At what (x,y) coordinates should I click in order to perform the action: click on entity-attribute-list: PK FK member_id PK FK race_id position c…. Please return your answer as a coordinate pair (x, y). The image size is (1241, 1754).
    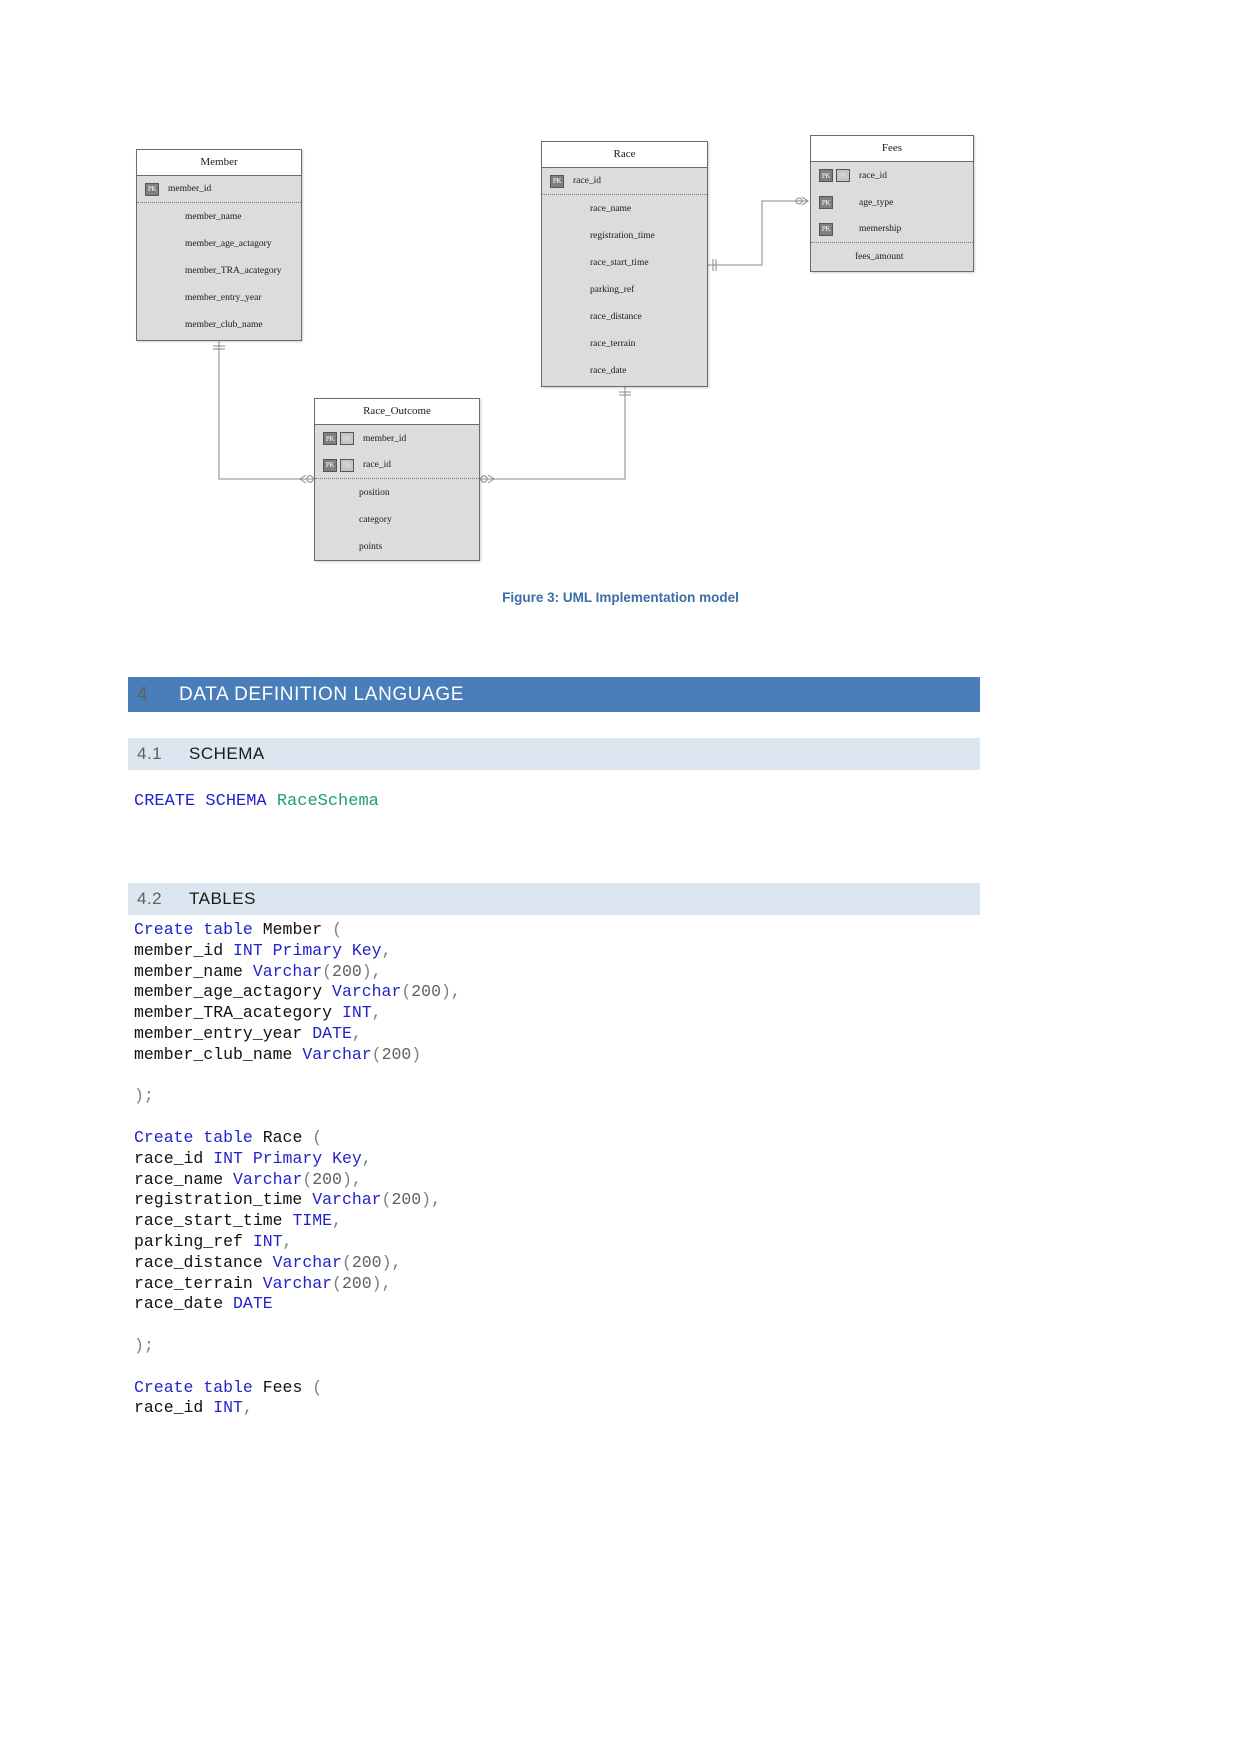
    Looking at the image, I should click on (397, 492).